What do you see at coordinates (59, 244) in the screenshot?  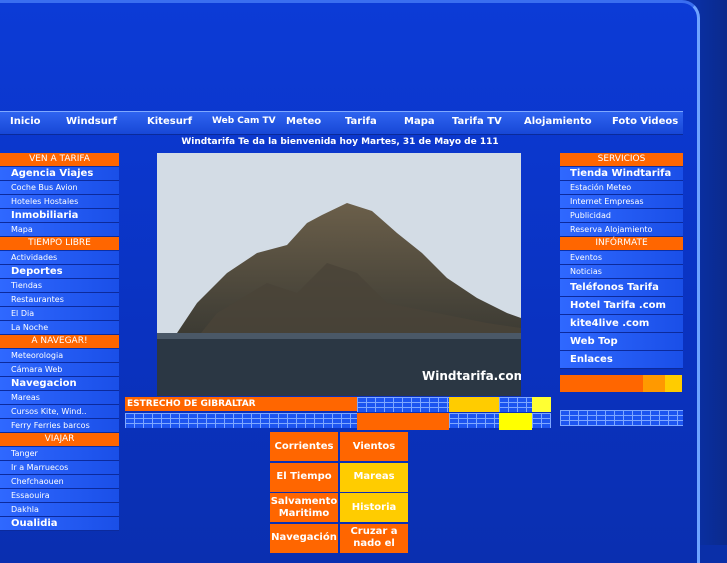 I see `left-section-header: TIEMPO LIBRE` at bounding box center [59, 244].